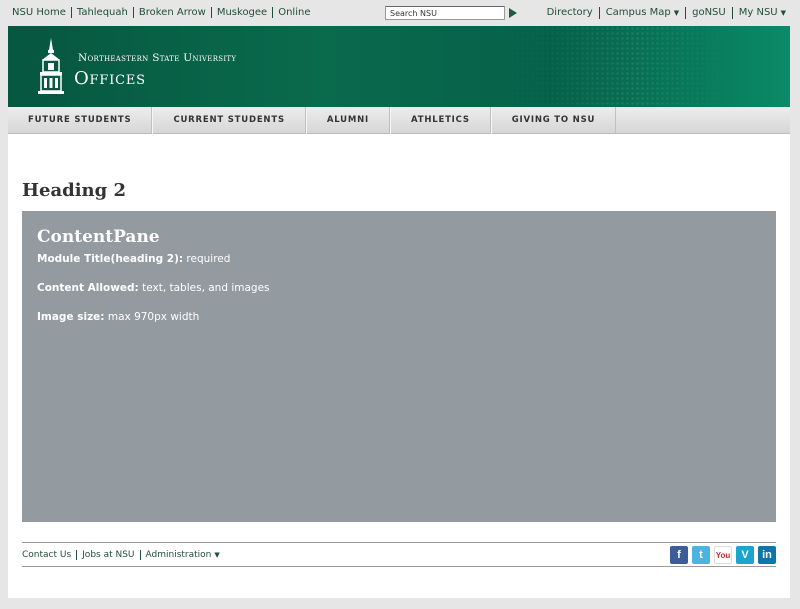  Describe the element at coordinates (157, 58) in the screenshot. I see `university-name: Northeastern State University` at that location.